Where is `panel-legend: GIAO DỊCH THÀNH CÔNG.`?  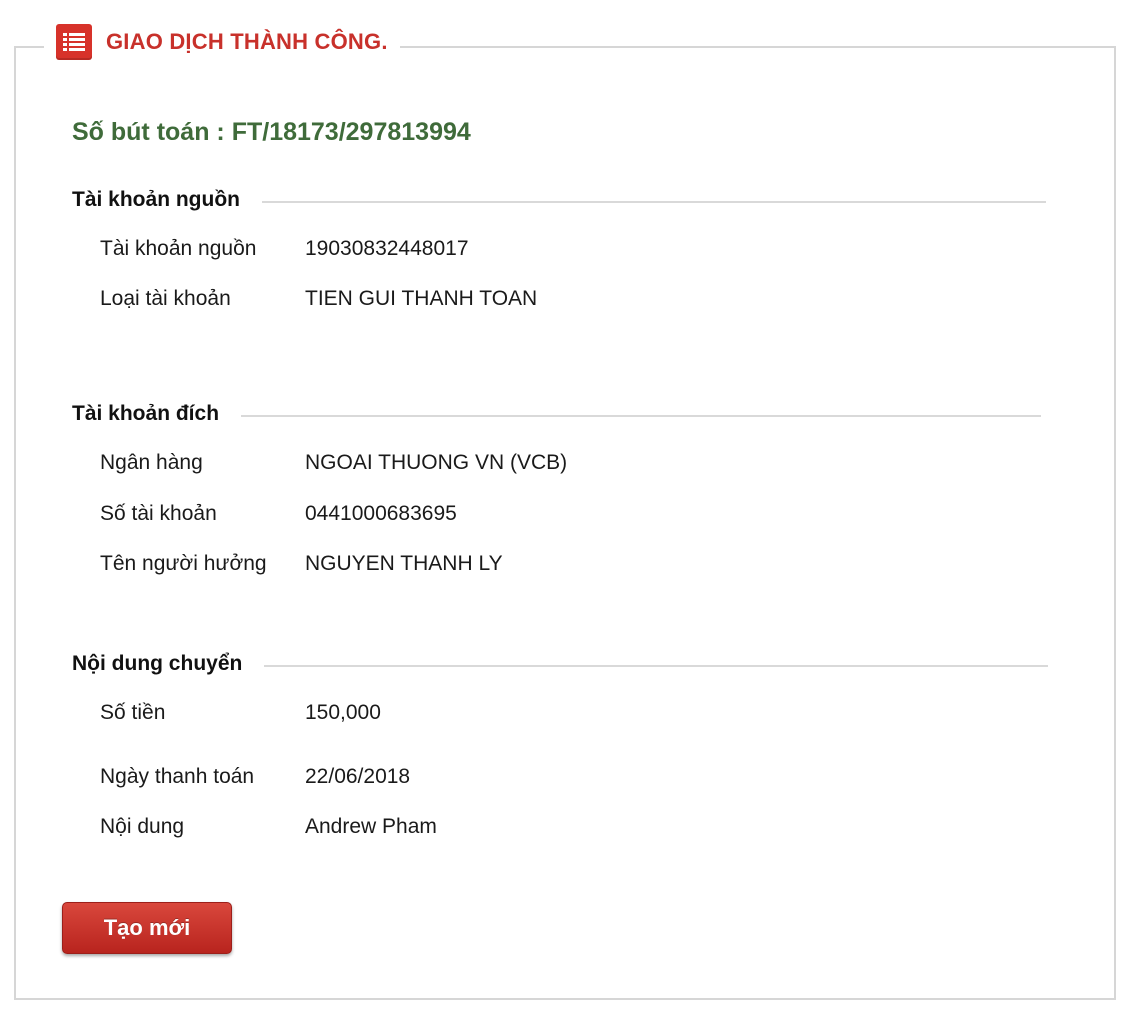 panel-legend: GIAO DỊCH THÀNH CÔNG. is located at coordinates (222, 42).